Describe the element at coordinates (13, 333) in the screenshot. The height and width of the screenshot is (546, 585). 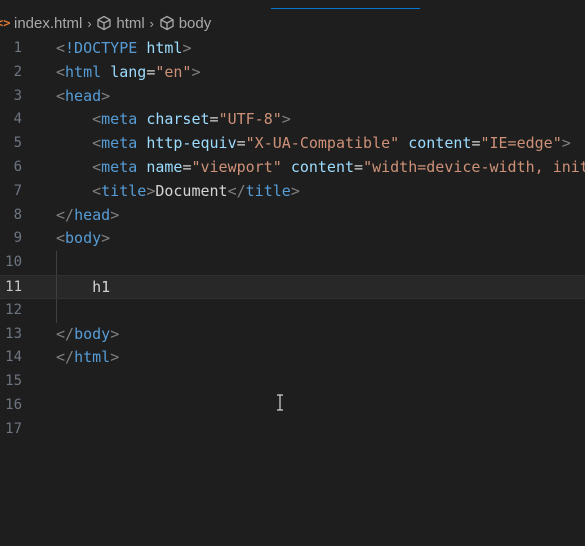
I see `line-number: 13` at that location.